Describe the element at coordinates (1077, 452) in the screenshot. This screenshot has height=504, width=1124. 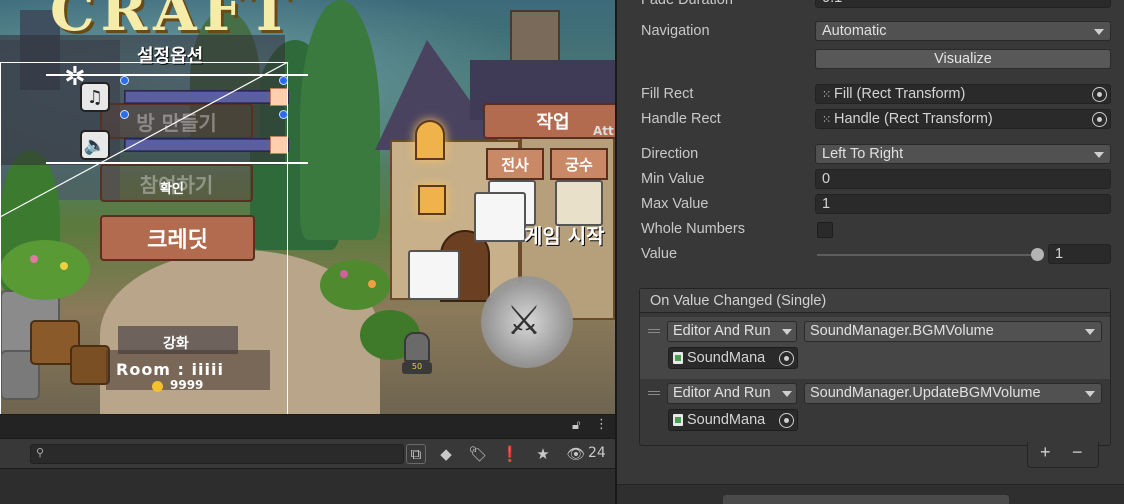
I see `remove-event-button: −` at that location.